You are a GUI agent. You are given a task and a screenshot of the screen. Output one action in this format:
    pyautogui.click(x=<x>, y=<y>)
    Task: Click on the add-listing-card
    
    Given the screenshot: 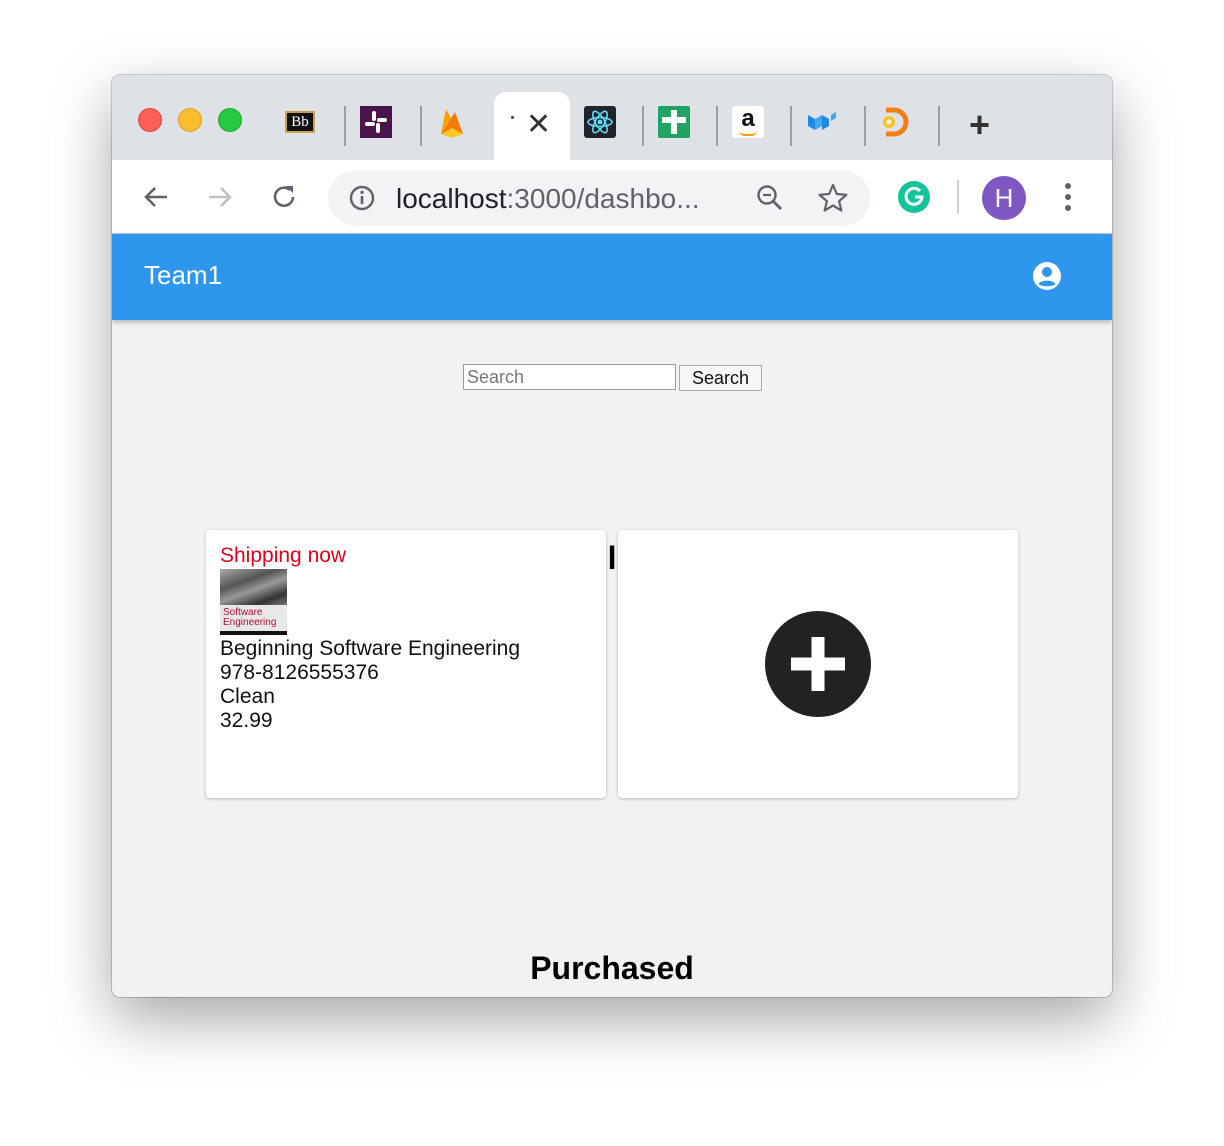 What is the action you would take?
    pyautogui.click(x=818, y=664)
    